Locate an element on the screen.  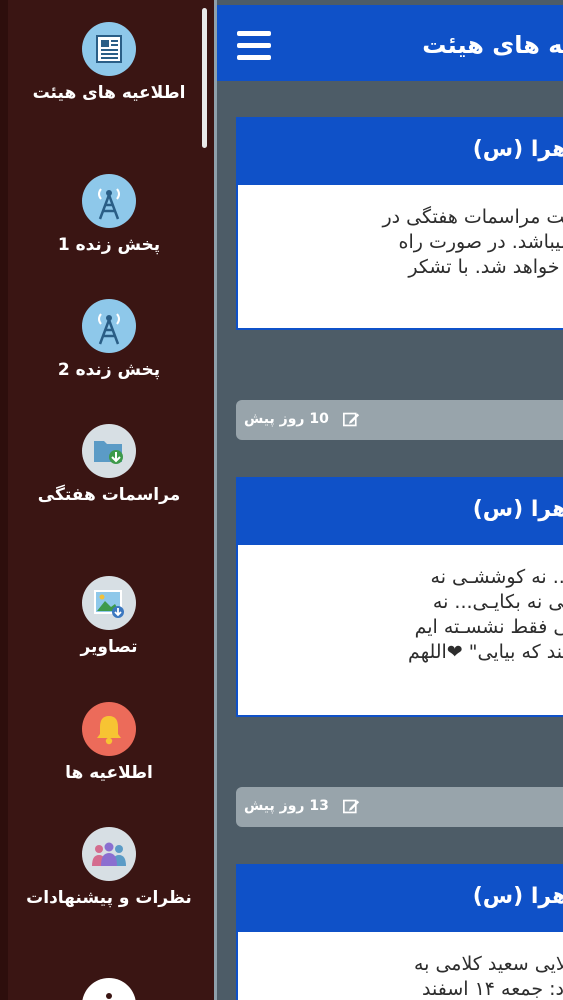
sidebar-item-weekly-ceremonies: مراسمات هفتگی is located at coordinates (109, 465).